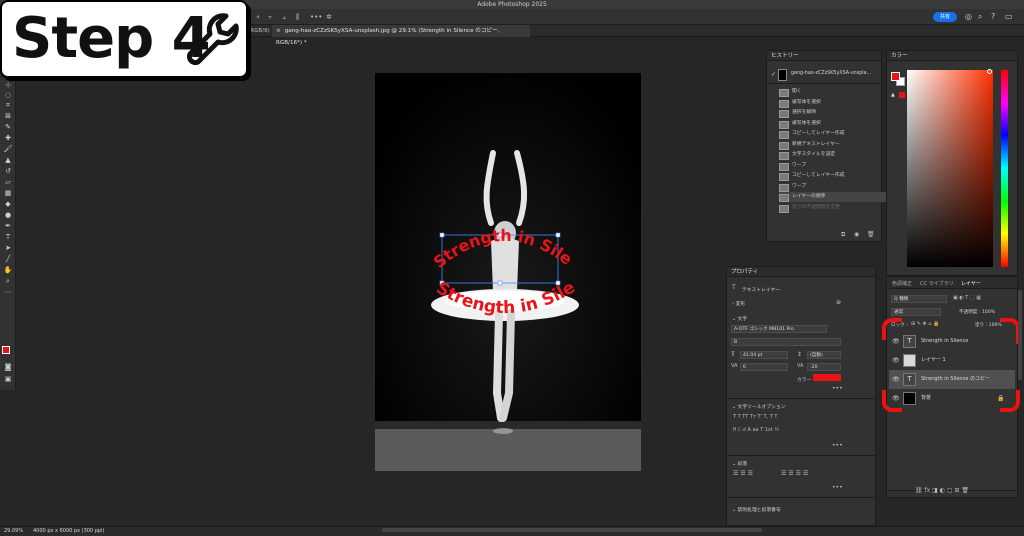 The width and height of the screenshot is (1024, 536). I want to click on history-item: 開く, so click(834, 92).